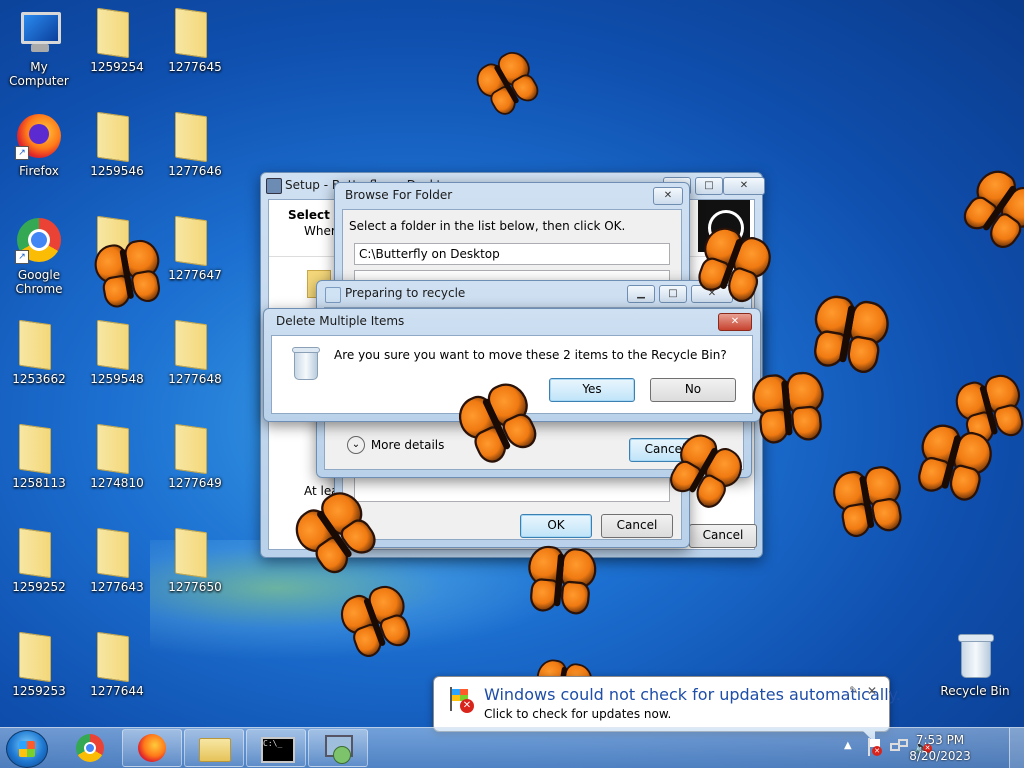 This screenshot has height=768, width=1024. What do you see at coordinates (724, 226) in the screenshot?
I see `setup-logo-icon` at bounding box center [724, 226].